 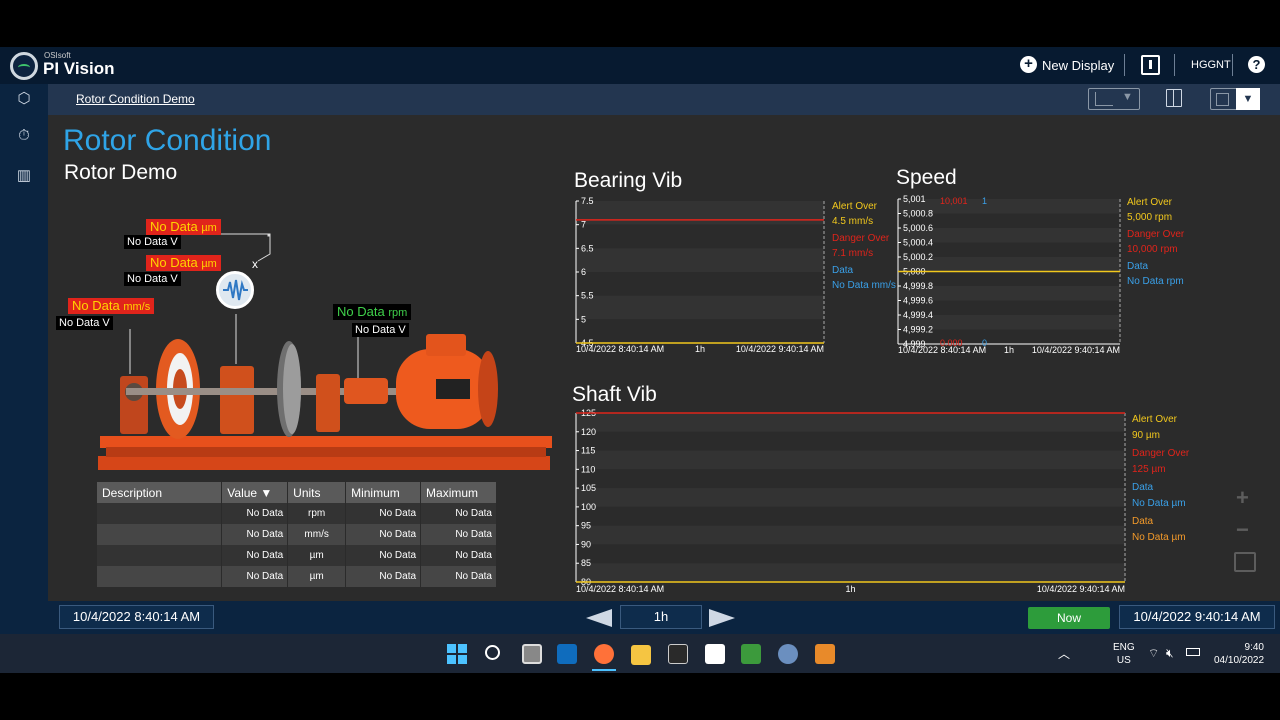 What do you see at coordinates (604, 654) in the screenshot?
I see `firefox-icon` at bounding box center [604, 654].